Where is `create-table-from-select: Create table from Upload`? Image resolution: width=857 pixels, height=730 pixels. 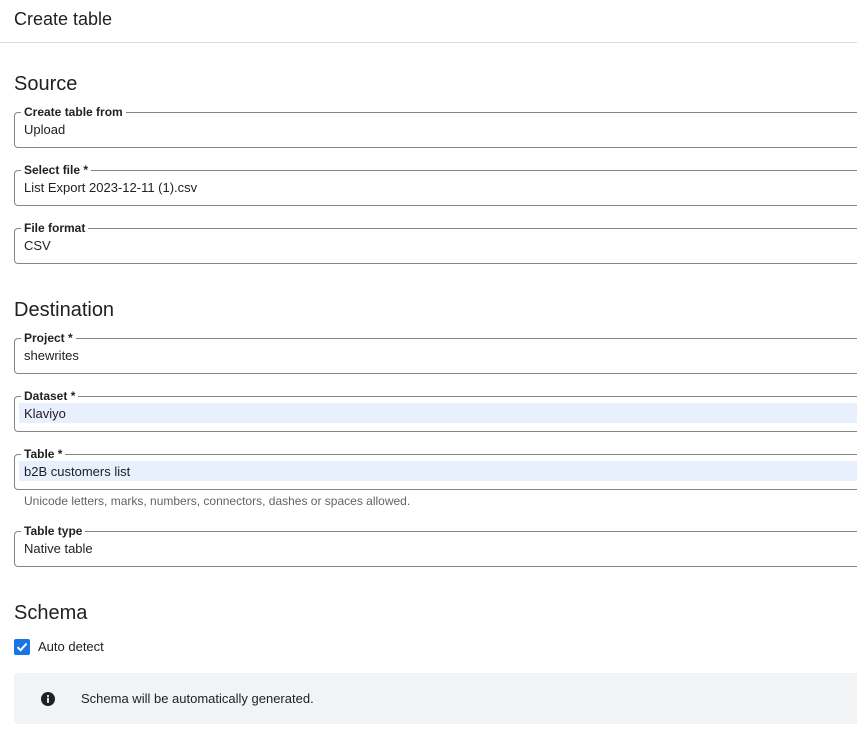 create-table-from-select: Create table from Upload is located at coordinates (435, 126).